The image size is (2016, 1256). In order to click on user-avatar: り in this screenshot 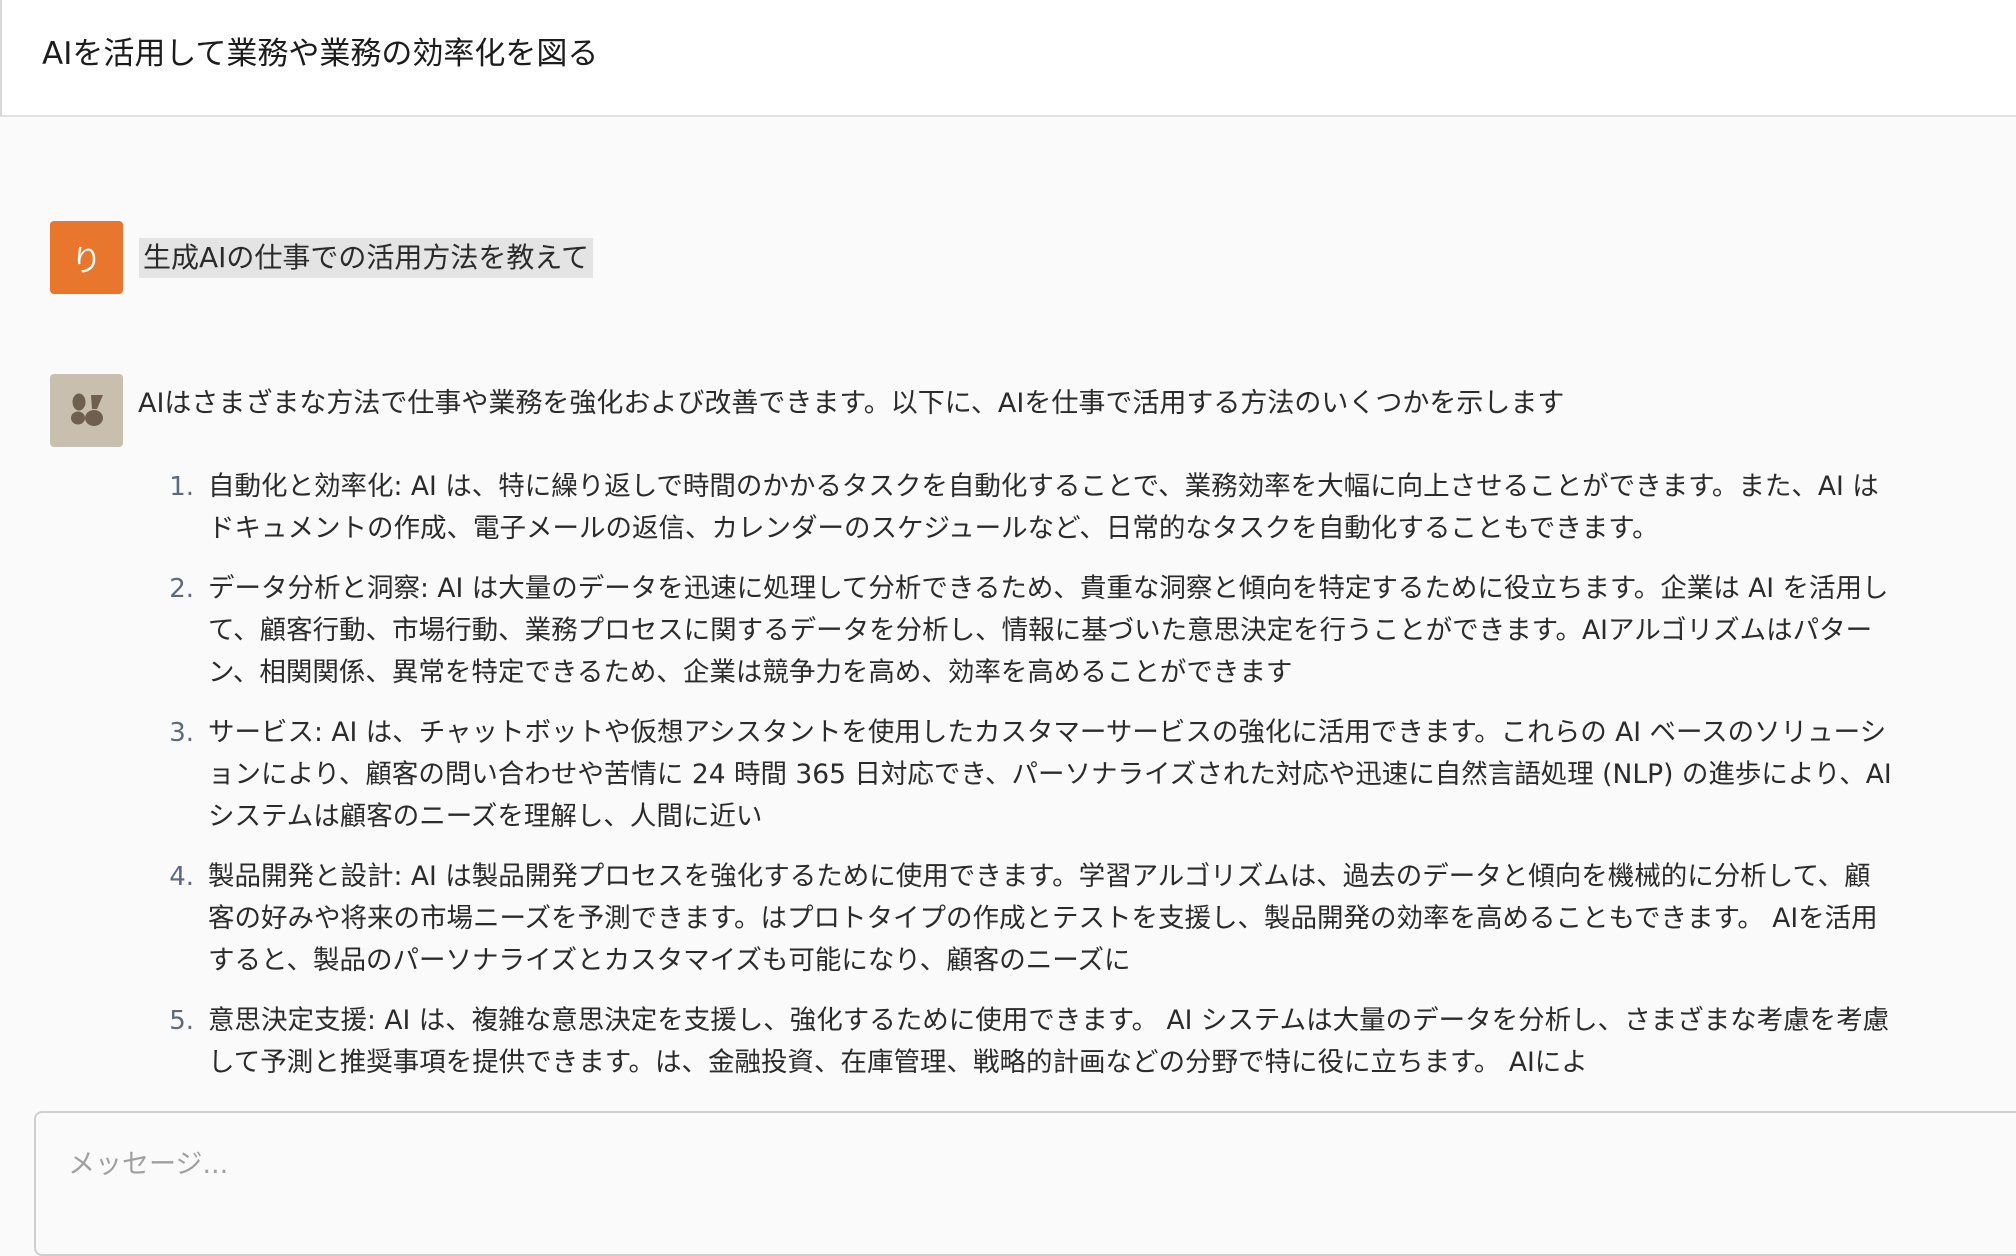, I will do `click(86, 257)`.